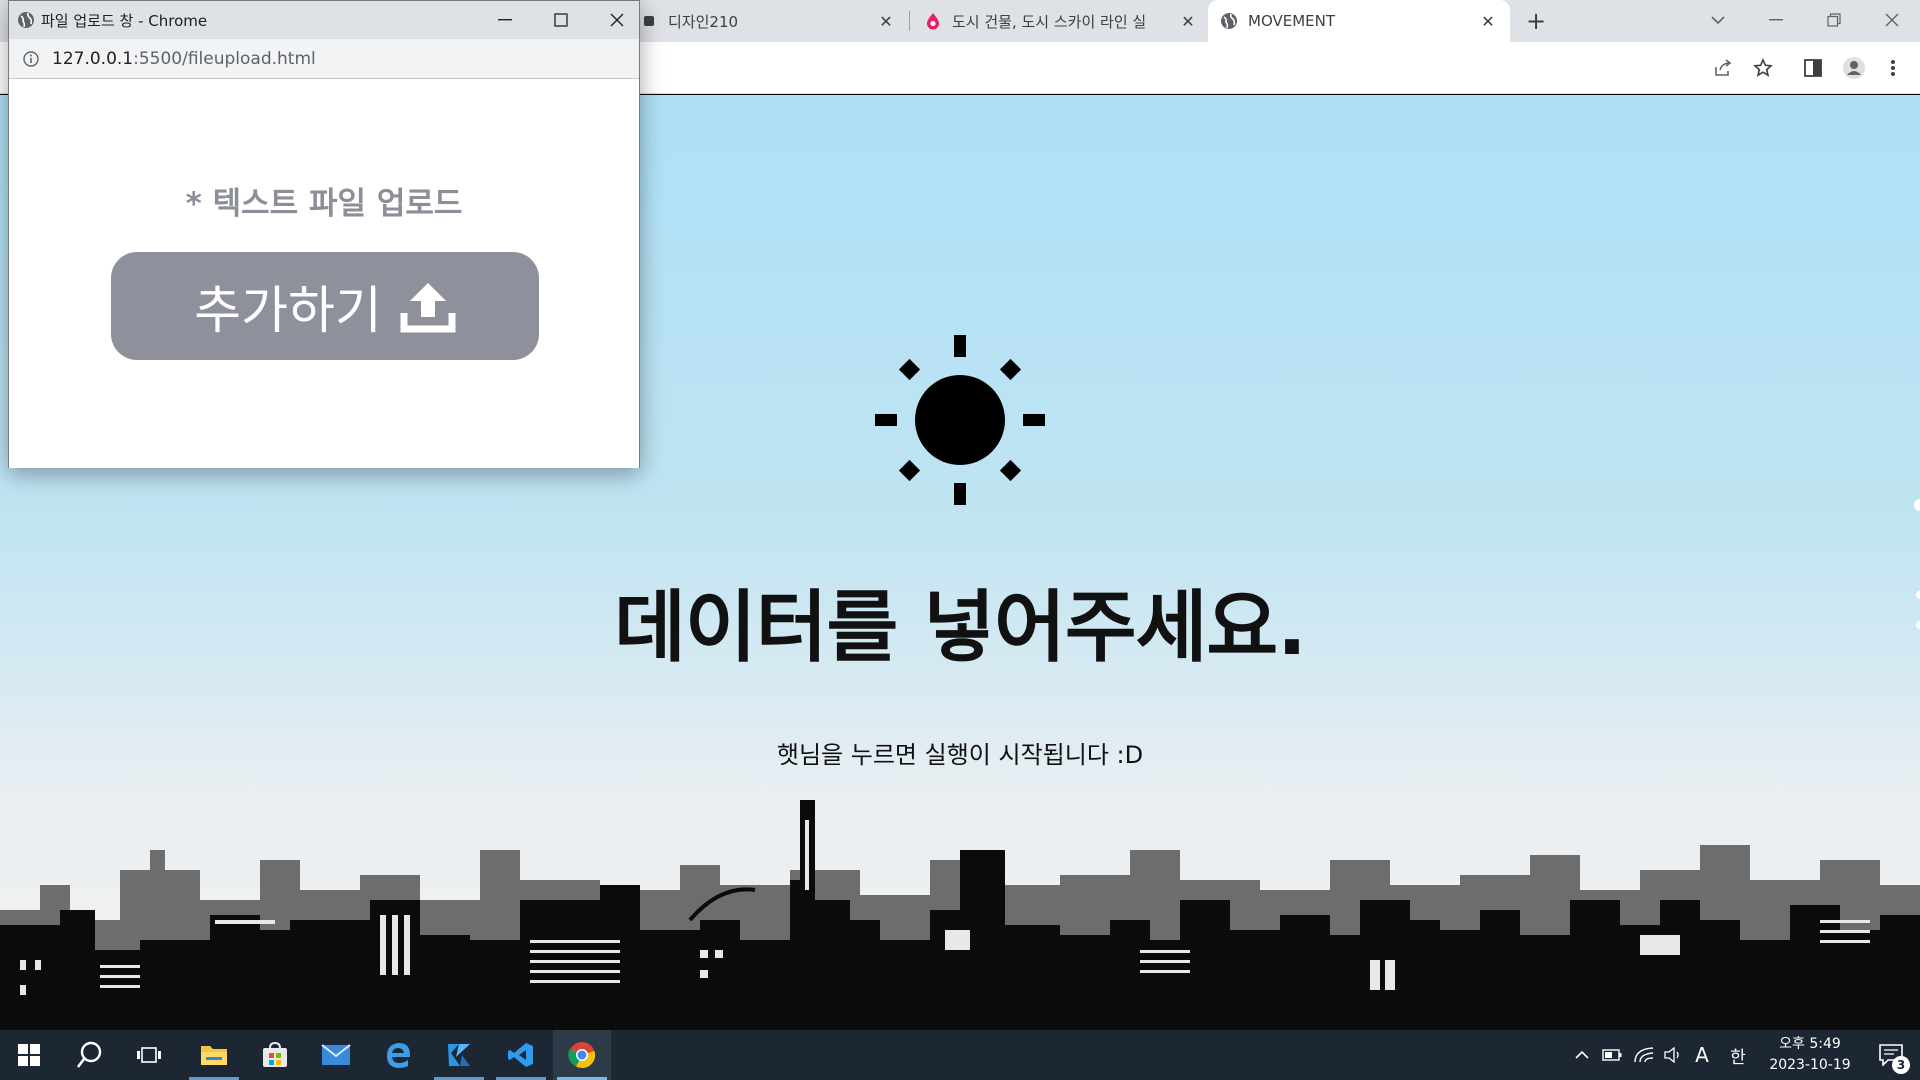 The image size is (1920, 1080). I want to click on maximize-icon, so click(561, 20).